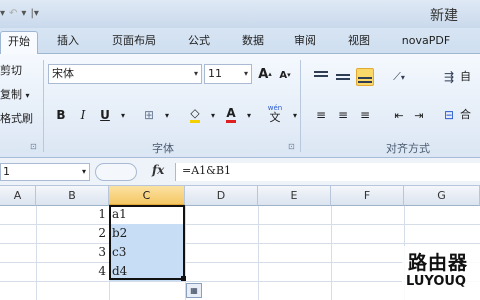  What do you see at coordinates (105, 115) in the screenshot?
I see `underline-button: U` at bounding box center [105, 115].